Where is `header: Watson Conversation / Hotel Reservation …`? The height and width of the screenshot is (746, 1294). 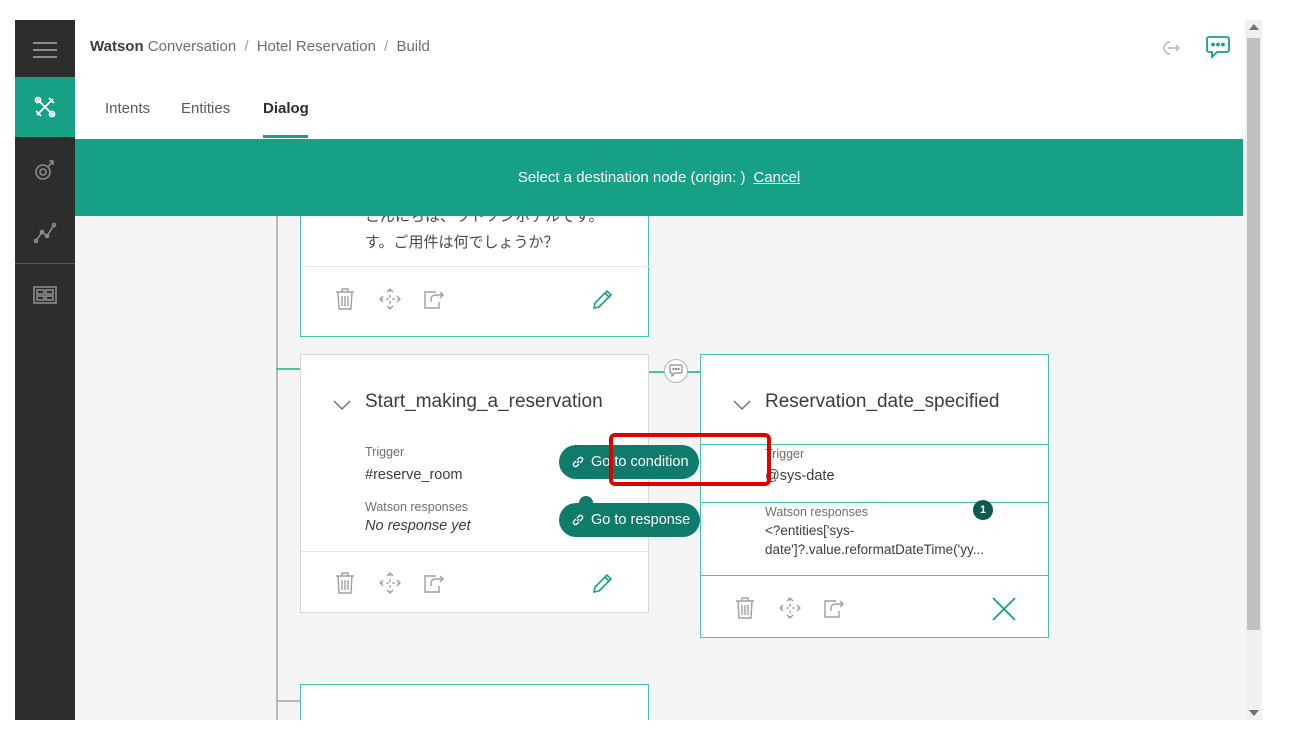 header: Watson Conversation / Hotel Reservation … is located at coordinates (660, 80).